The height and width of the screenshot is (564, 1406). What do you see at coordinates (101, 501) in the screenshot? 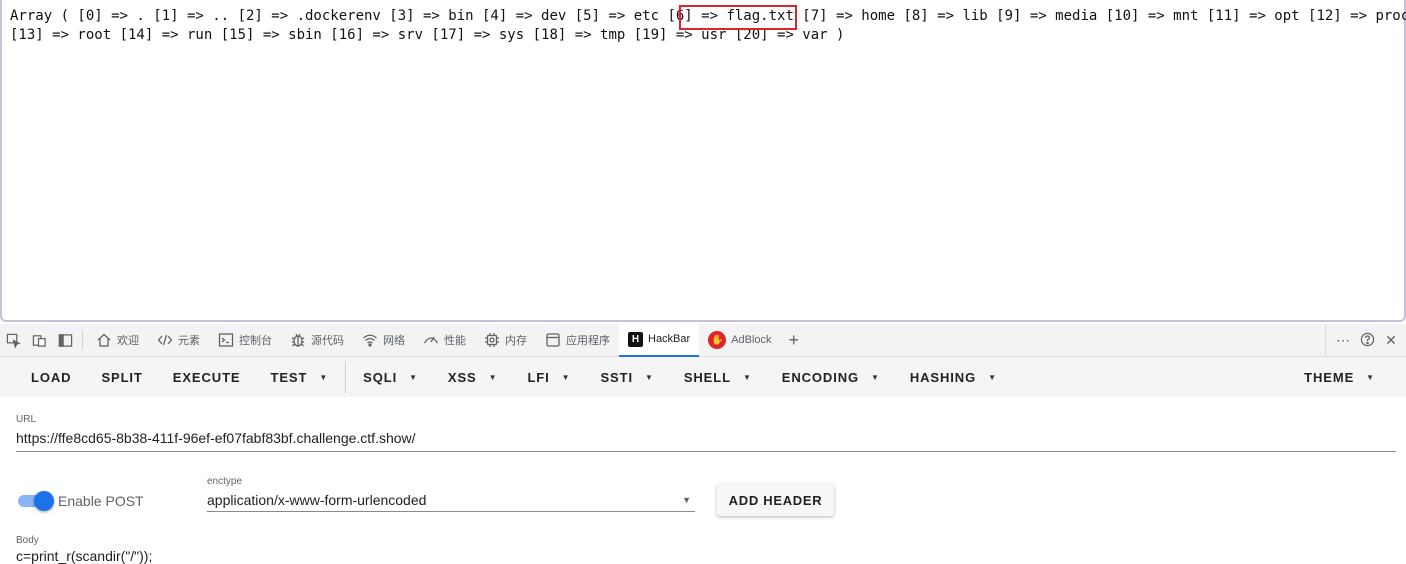
I see `enable-post-label: Enable POST` at bounding box center [101, 501].